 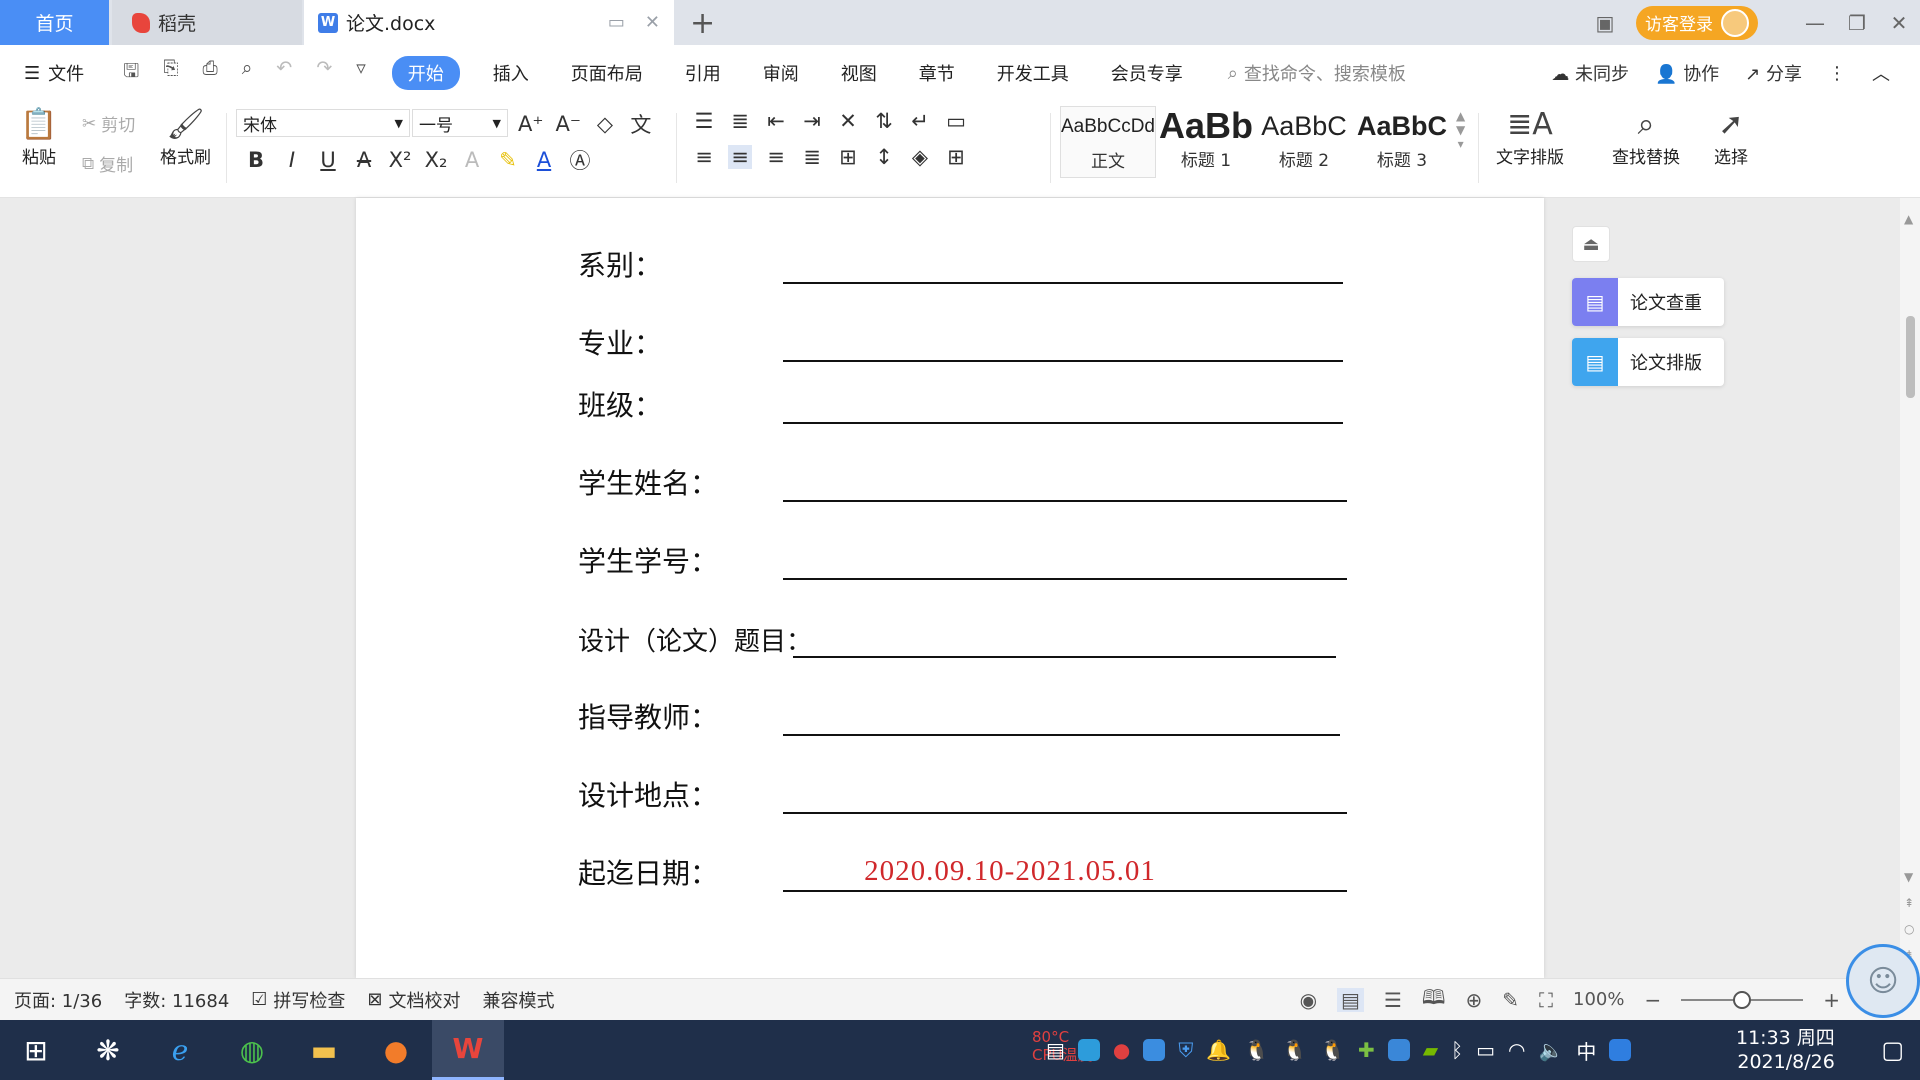 I want to click on underline-icon: U, so click(x=328, y=160).